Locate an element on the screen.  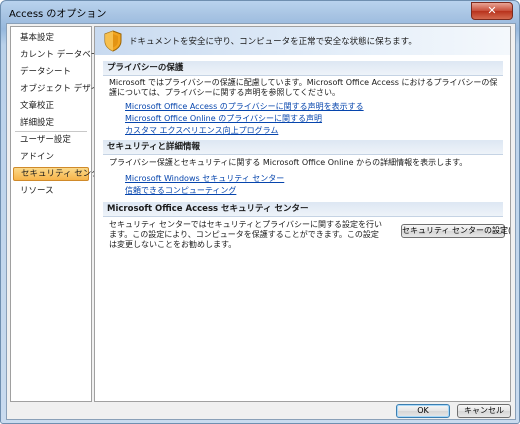
window-title: Access のオプション is located at coordinates (58, 14).